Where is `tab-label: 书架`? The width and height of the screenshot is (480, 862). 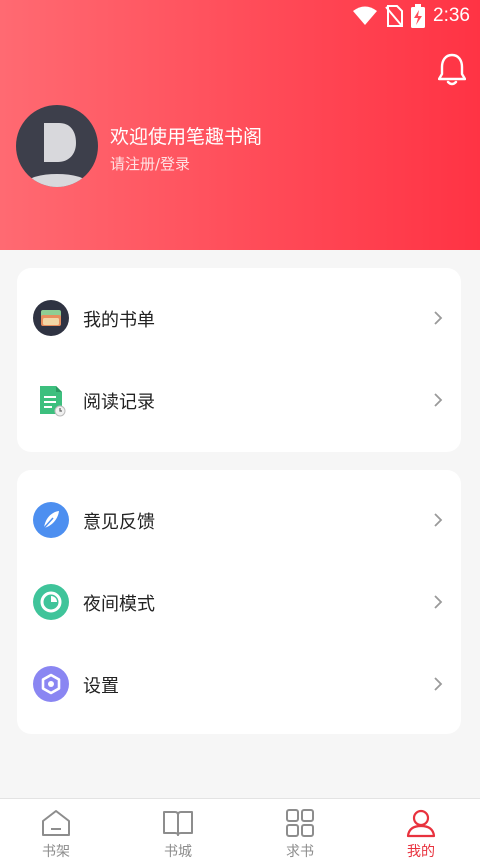
tab-label: 书架 is located at coordinates (56, 852).